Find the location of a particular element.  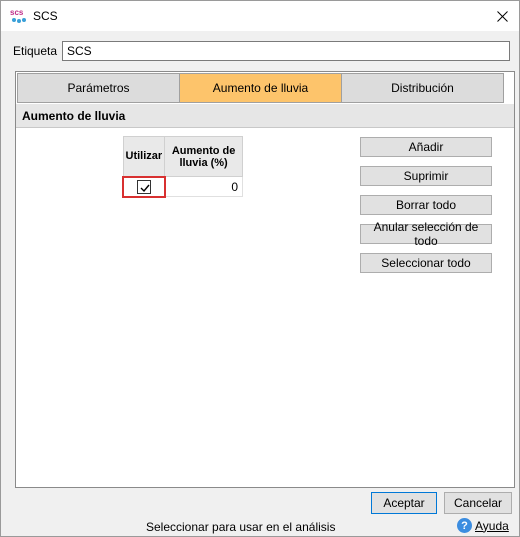

etiqueta-label: Etiqueta is located at coordinates (35, 51).